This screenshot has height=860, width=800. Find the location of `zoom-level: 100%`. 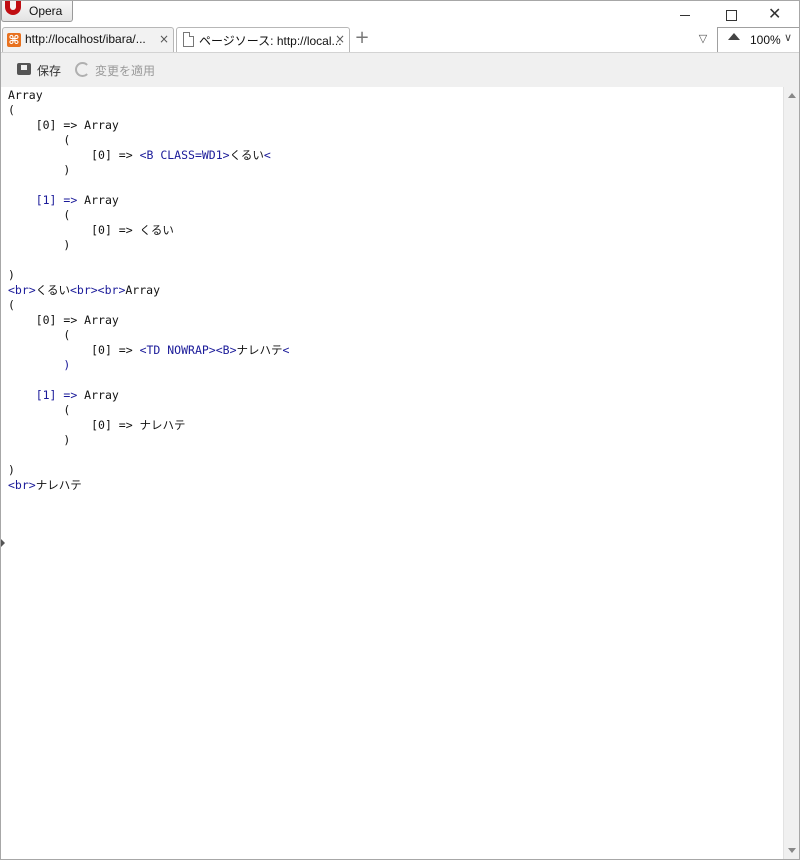

zoom-level: 100% is located at coordinates (765, 40).